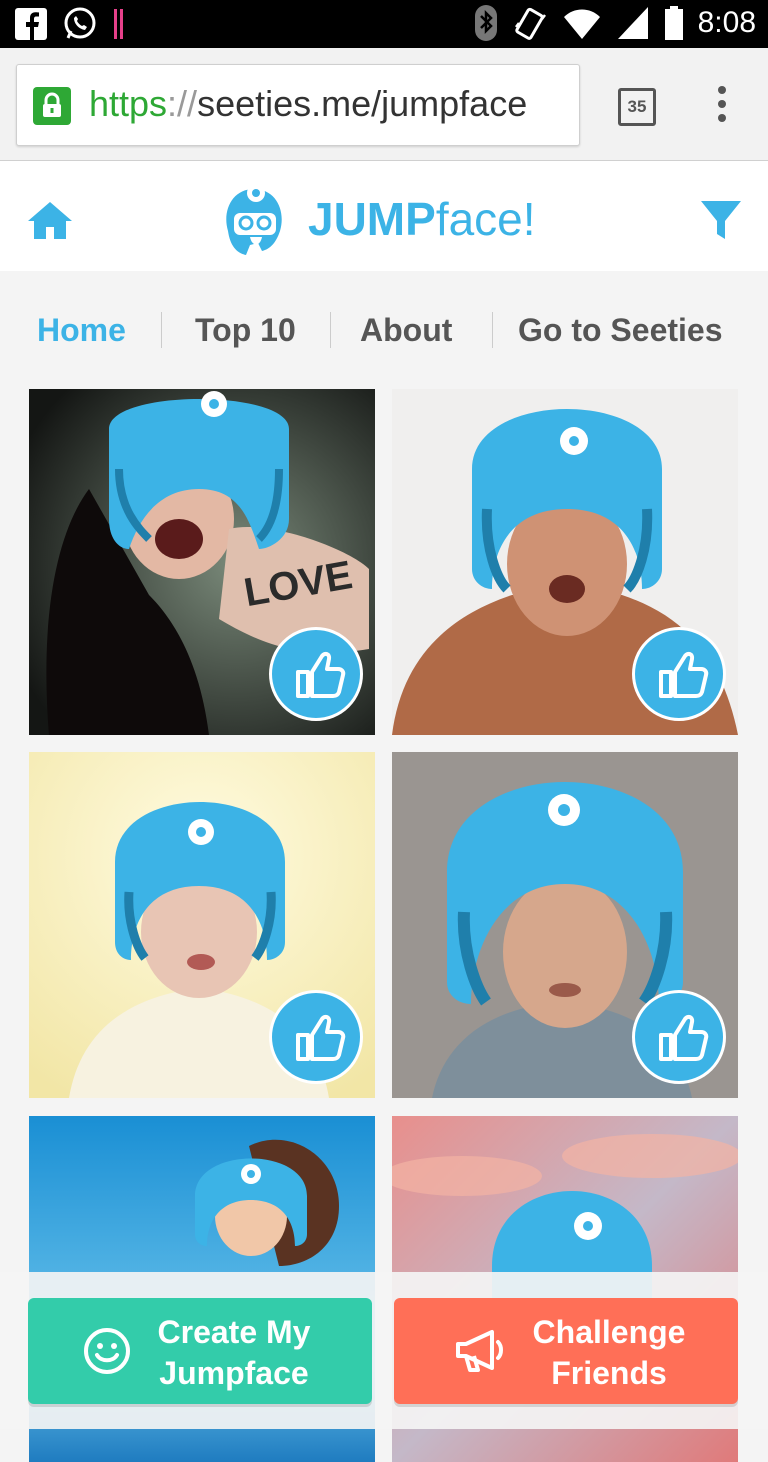 This screenshot has width=768, height=1462. I want to click on top-nav: Home Top 10 About Go to Seeties, so click(384, 330).